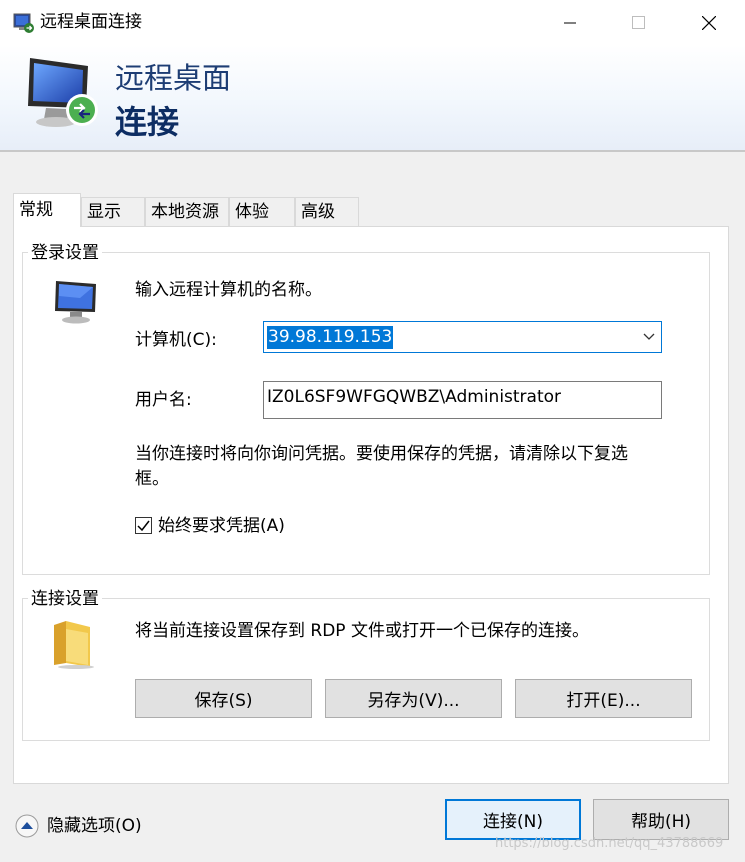 Image resolution: width=745 pixels, height=862 pixels. What do you see at coordinates (223, 698) in the screenshot?
I see `save-button: 保存(S)` at bounding box center [223, 698].